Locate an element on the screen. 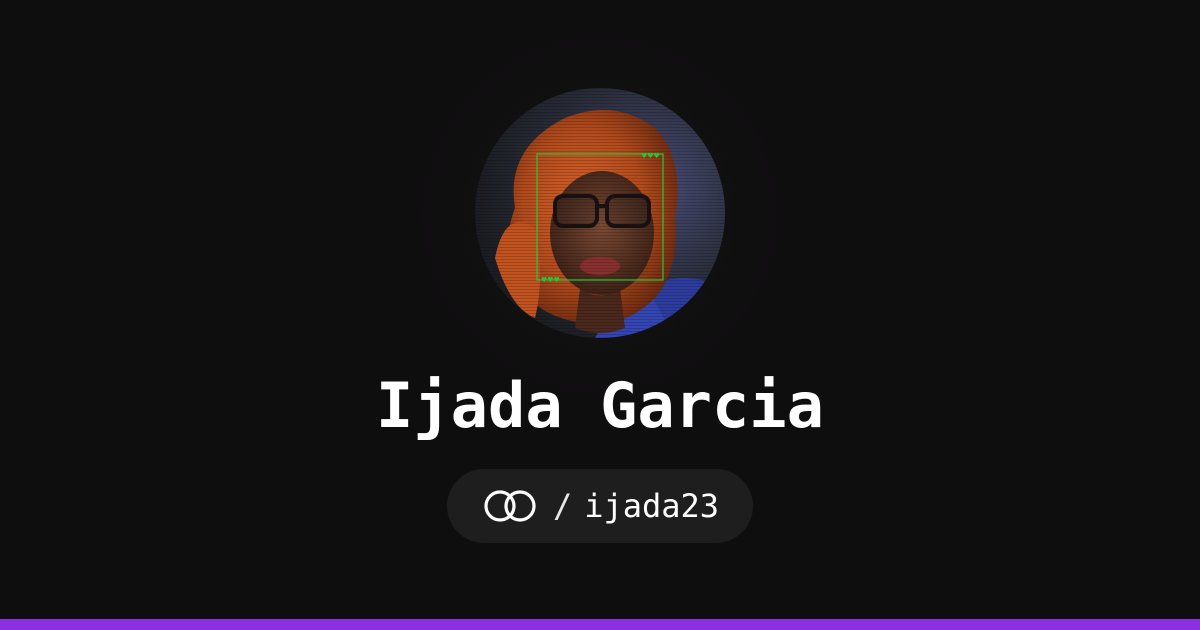 The width and height of the screenshot is (1200, 630). handle-badge: / ijada23 is located at coordinates (600, 506).